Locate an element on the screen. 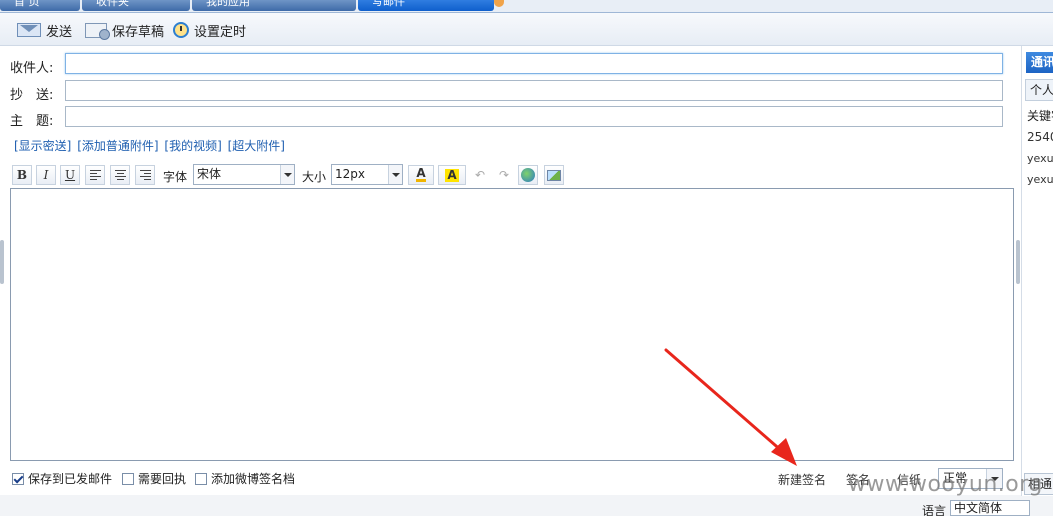 Image resolution: width=1053 pixels, height=516 pixels. underline-button: U is located at coordinates (70, 175).